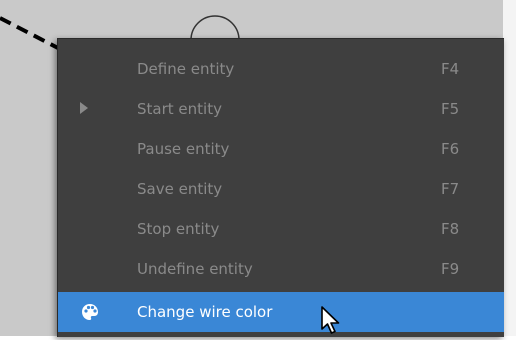  I want to click on menu-item-label: Start entity, so click(179, 109).